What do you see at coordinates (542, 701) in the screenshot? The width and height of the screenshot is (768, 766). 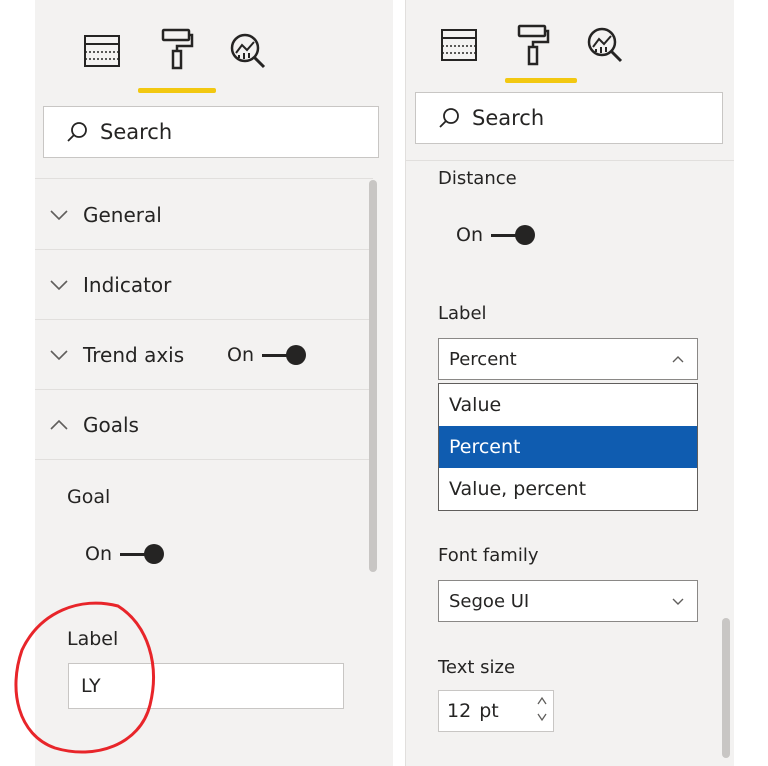 I see `increment-icon` at bounding box center [542, 701].